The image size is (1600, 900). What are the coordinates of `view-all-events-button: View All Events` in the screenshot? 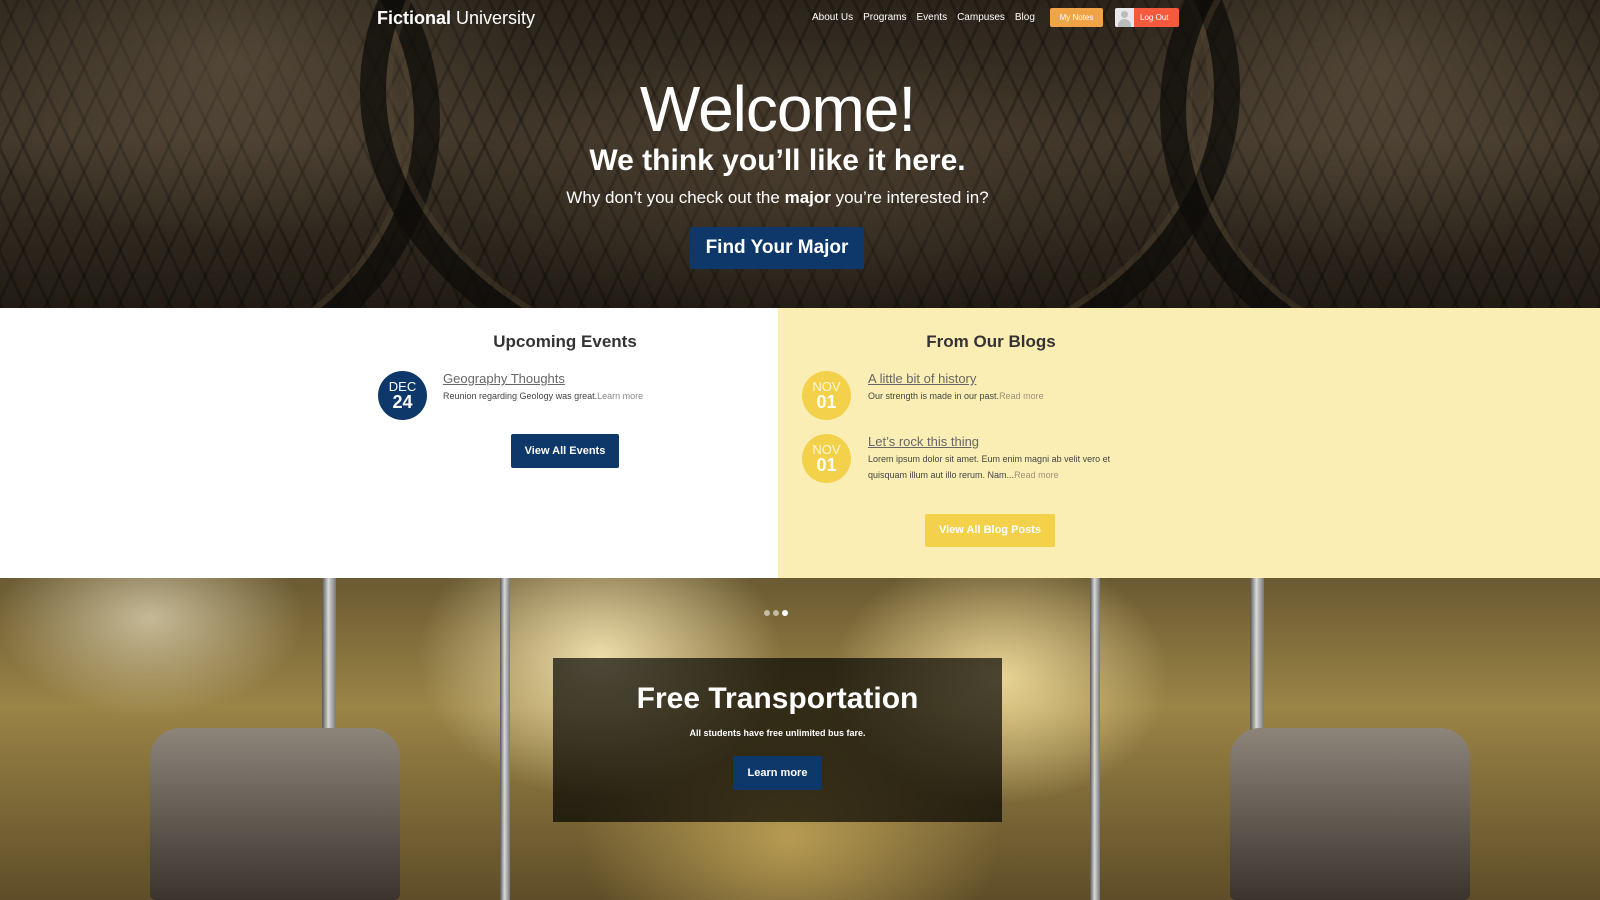 It's located at (565, 451).